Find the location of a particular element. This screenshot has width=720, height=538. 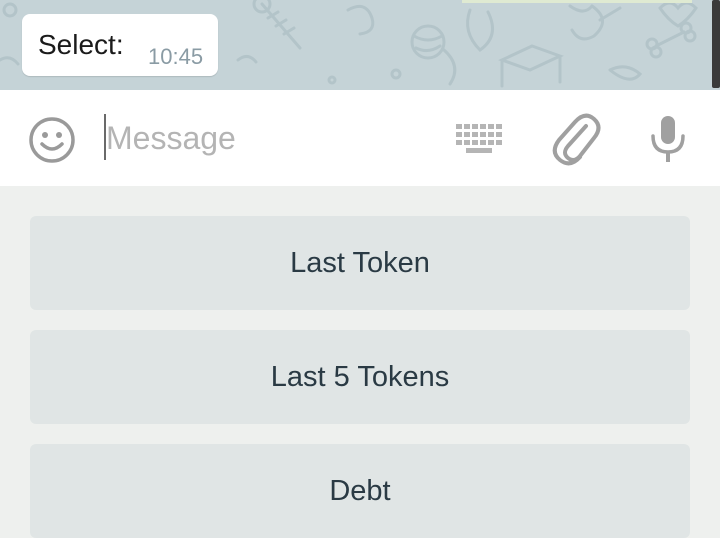

incoming-message-bubble: Select: 10:45 is located at coordinates (120, 45).